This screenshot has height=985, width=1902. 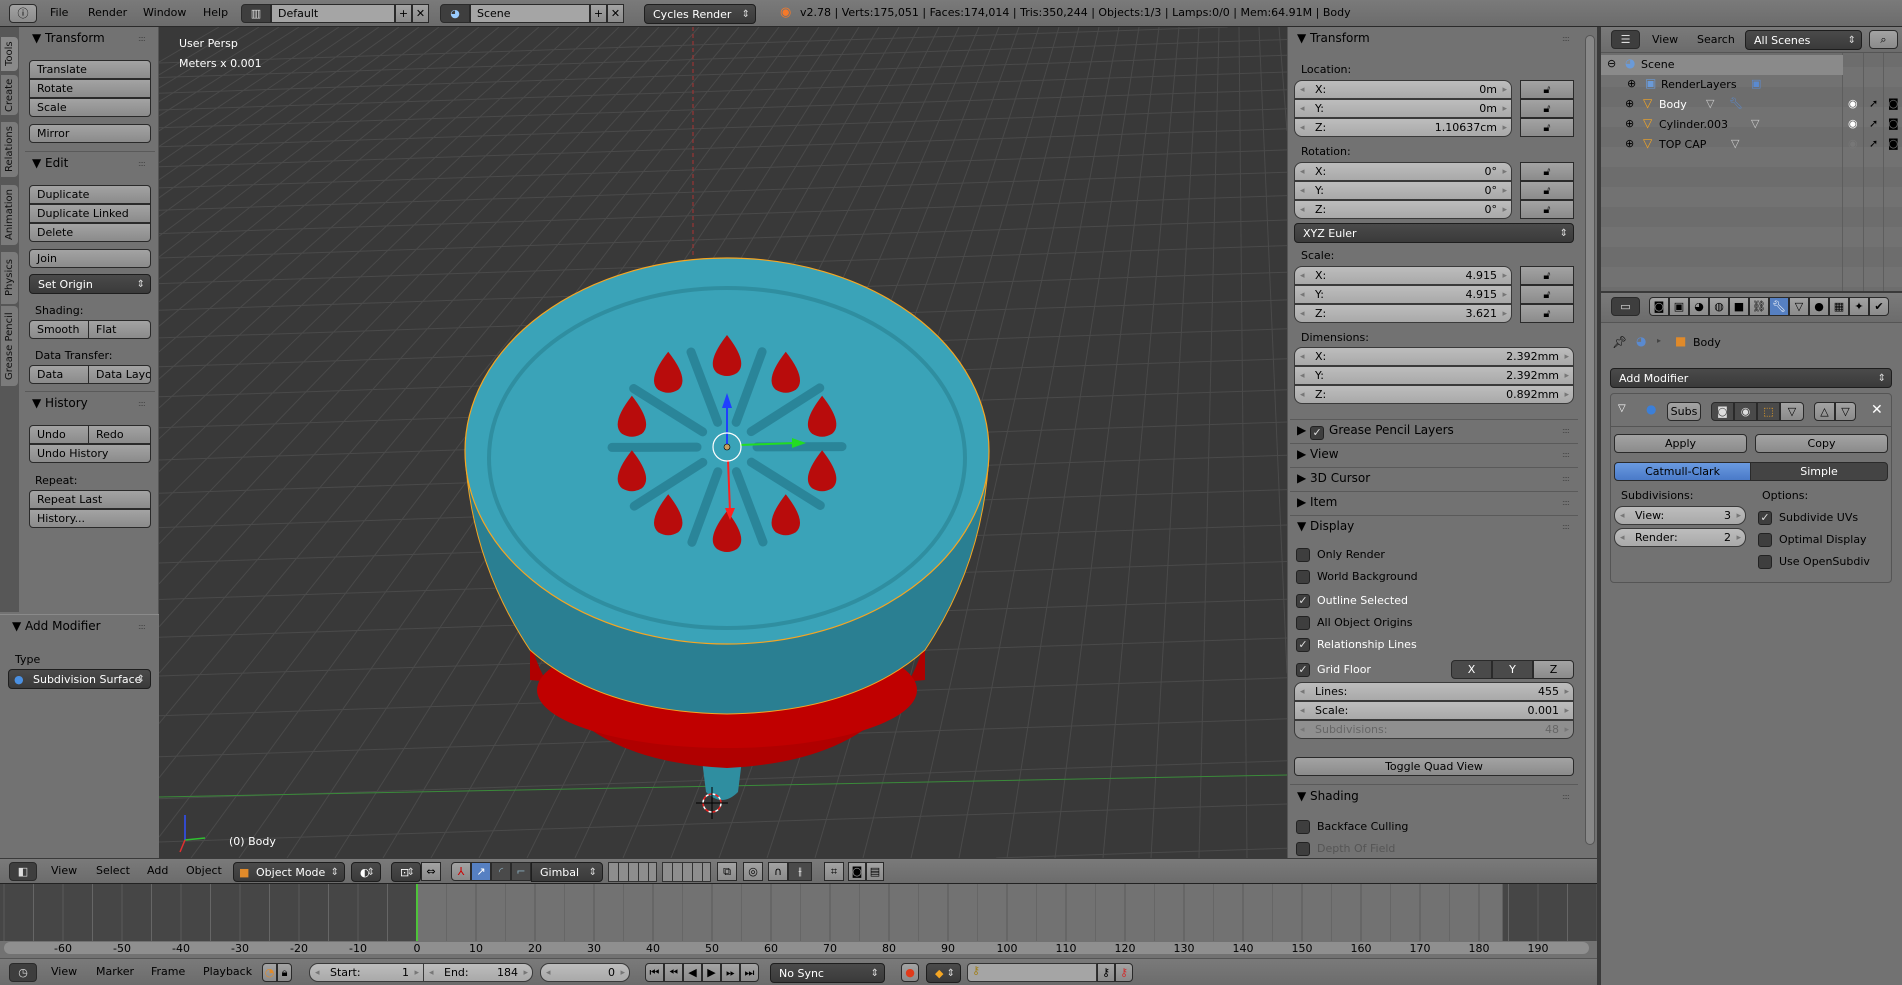 What do you see at coordinates (1680, 537) in the screenshot?
I see `render-levels-field: Render: 2` at bounding box center [1680, 537].